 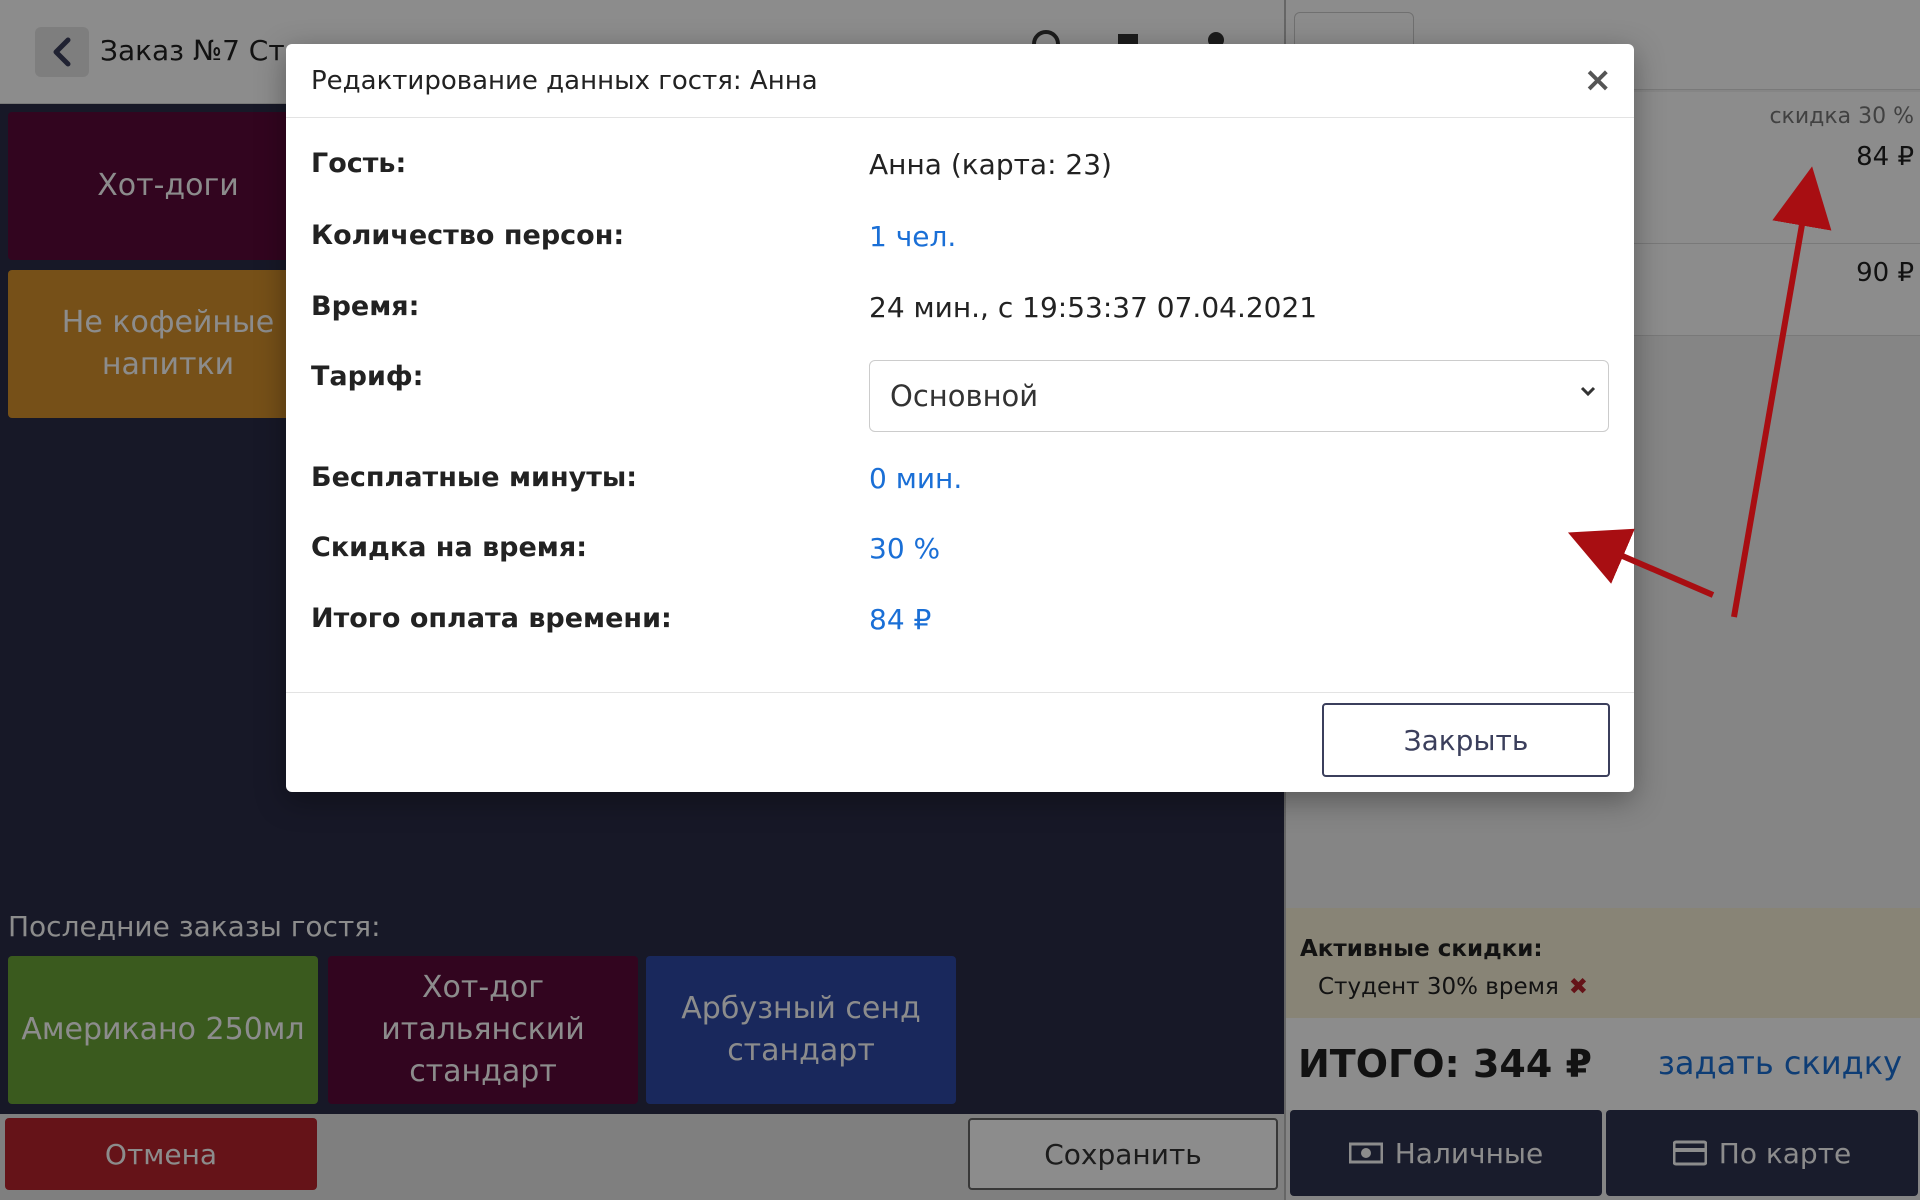 What do you see at coordinates (491, 618) in the screenshot?
I see `total-time-label: Итого оплата времени:` at bounding box center [491, 618].